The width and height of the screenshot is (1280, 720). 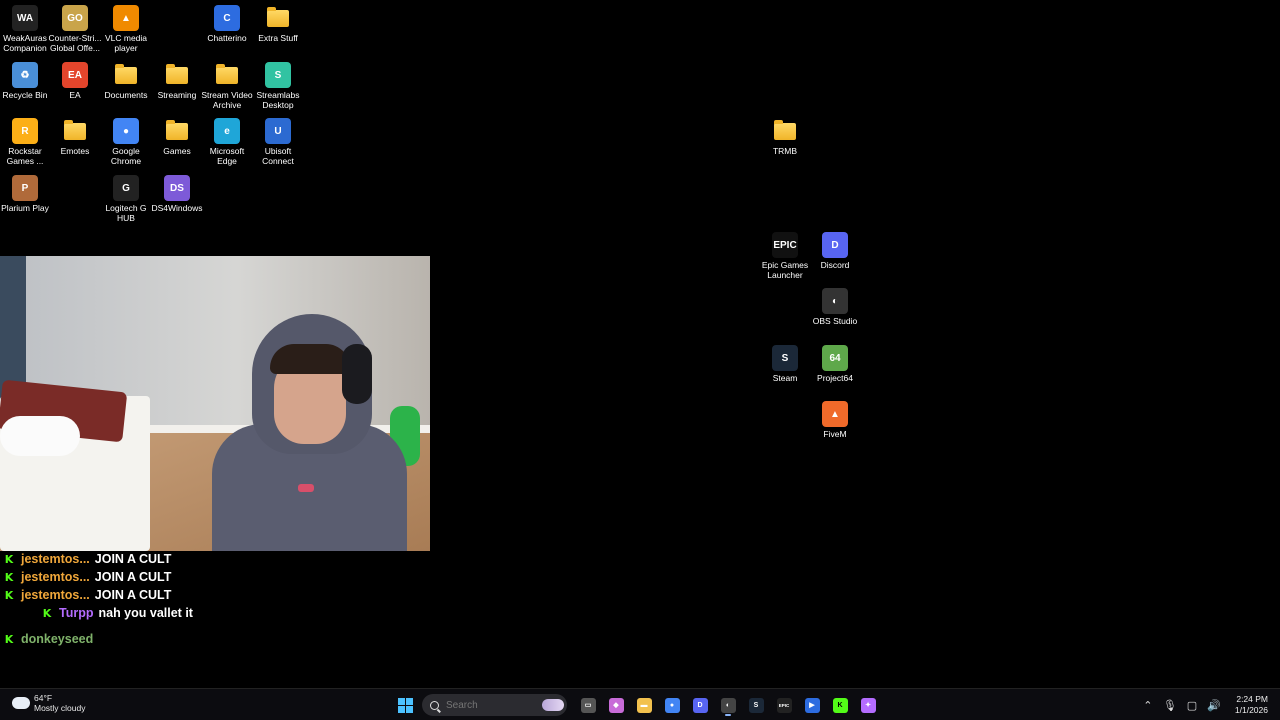 What do you see at coordinates (227, 156) in the screenshot?
I see `desktop-icon-label: Microsoft Edge` at bounding box center [227, 156].